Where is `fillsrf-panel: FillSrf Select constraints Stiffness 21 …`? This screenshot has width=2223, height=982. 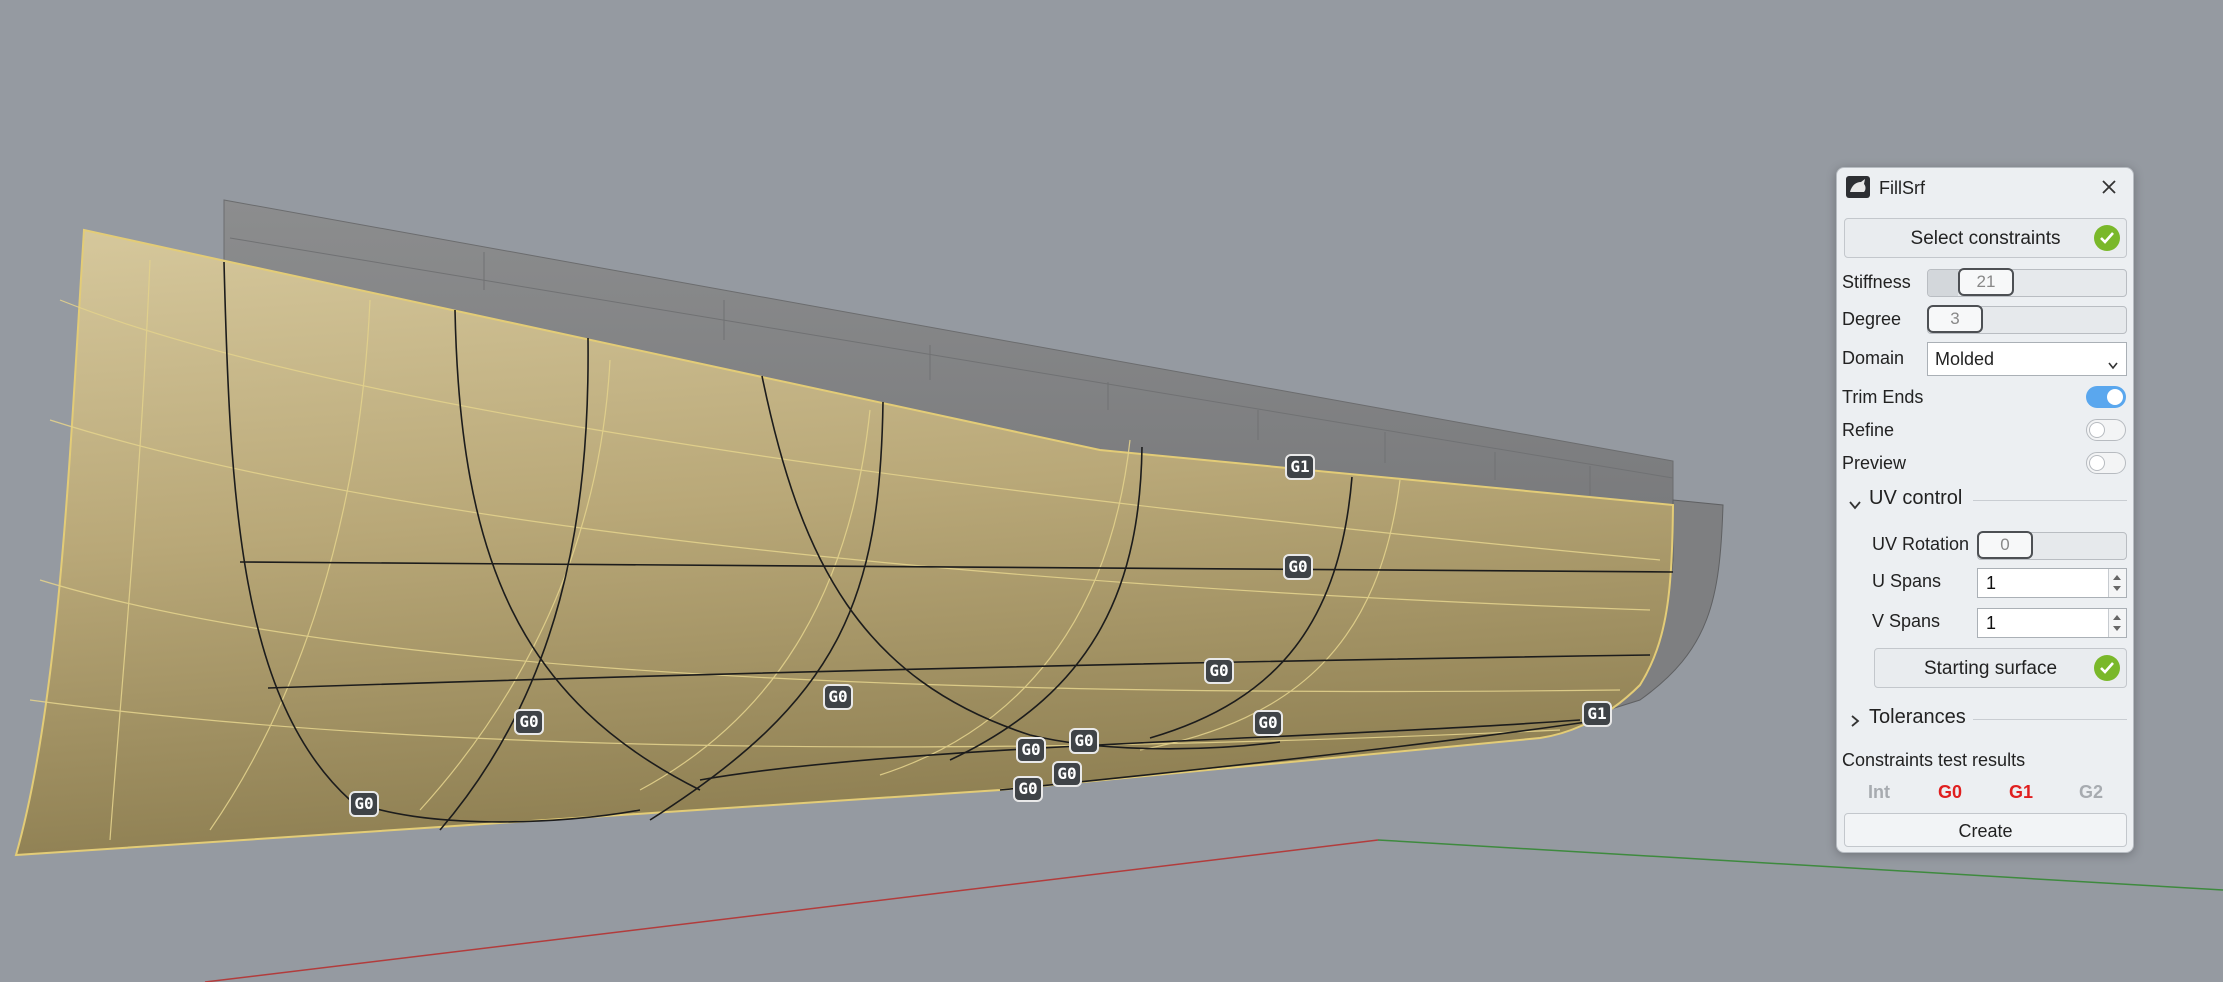
fillsrf-panel: FillSrf Select constraints Stiffness 21 … is located at coordinates (1985, 510).